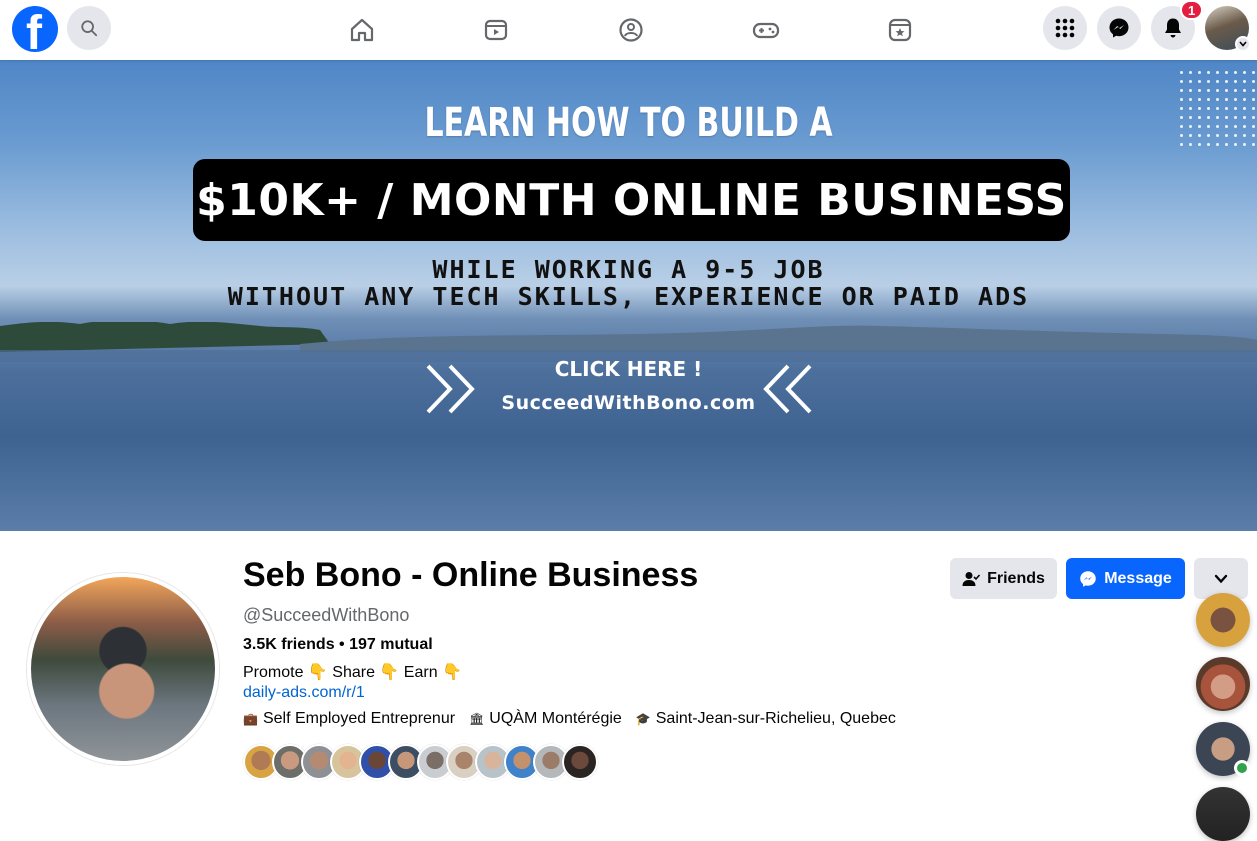 The height and width of the screenshot is (841, 1257). I want to click on groups-icon, so click(631, 30).